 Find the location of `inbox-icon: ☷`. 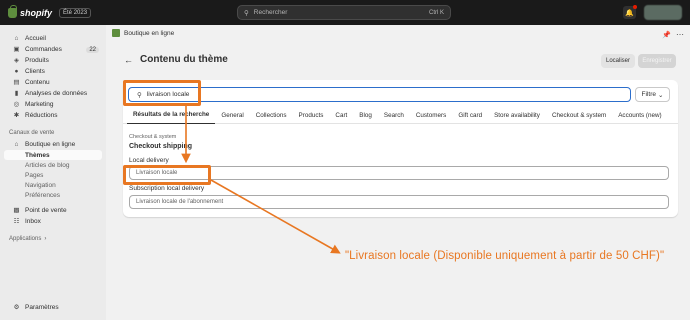

inbox-icon: ☷ is located at coordinates (16, 221).